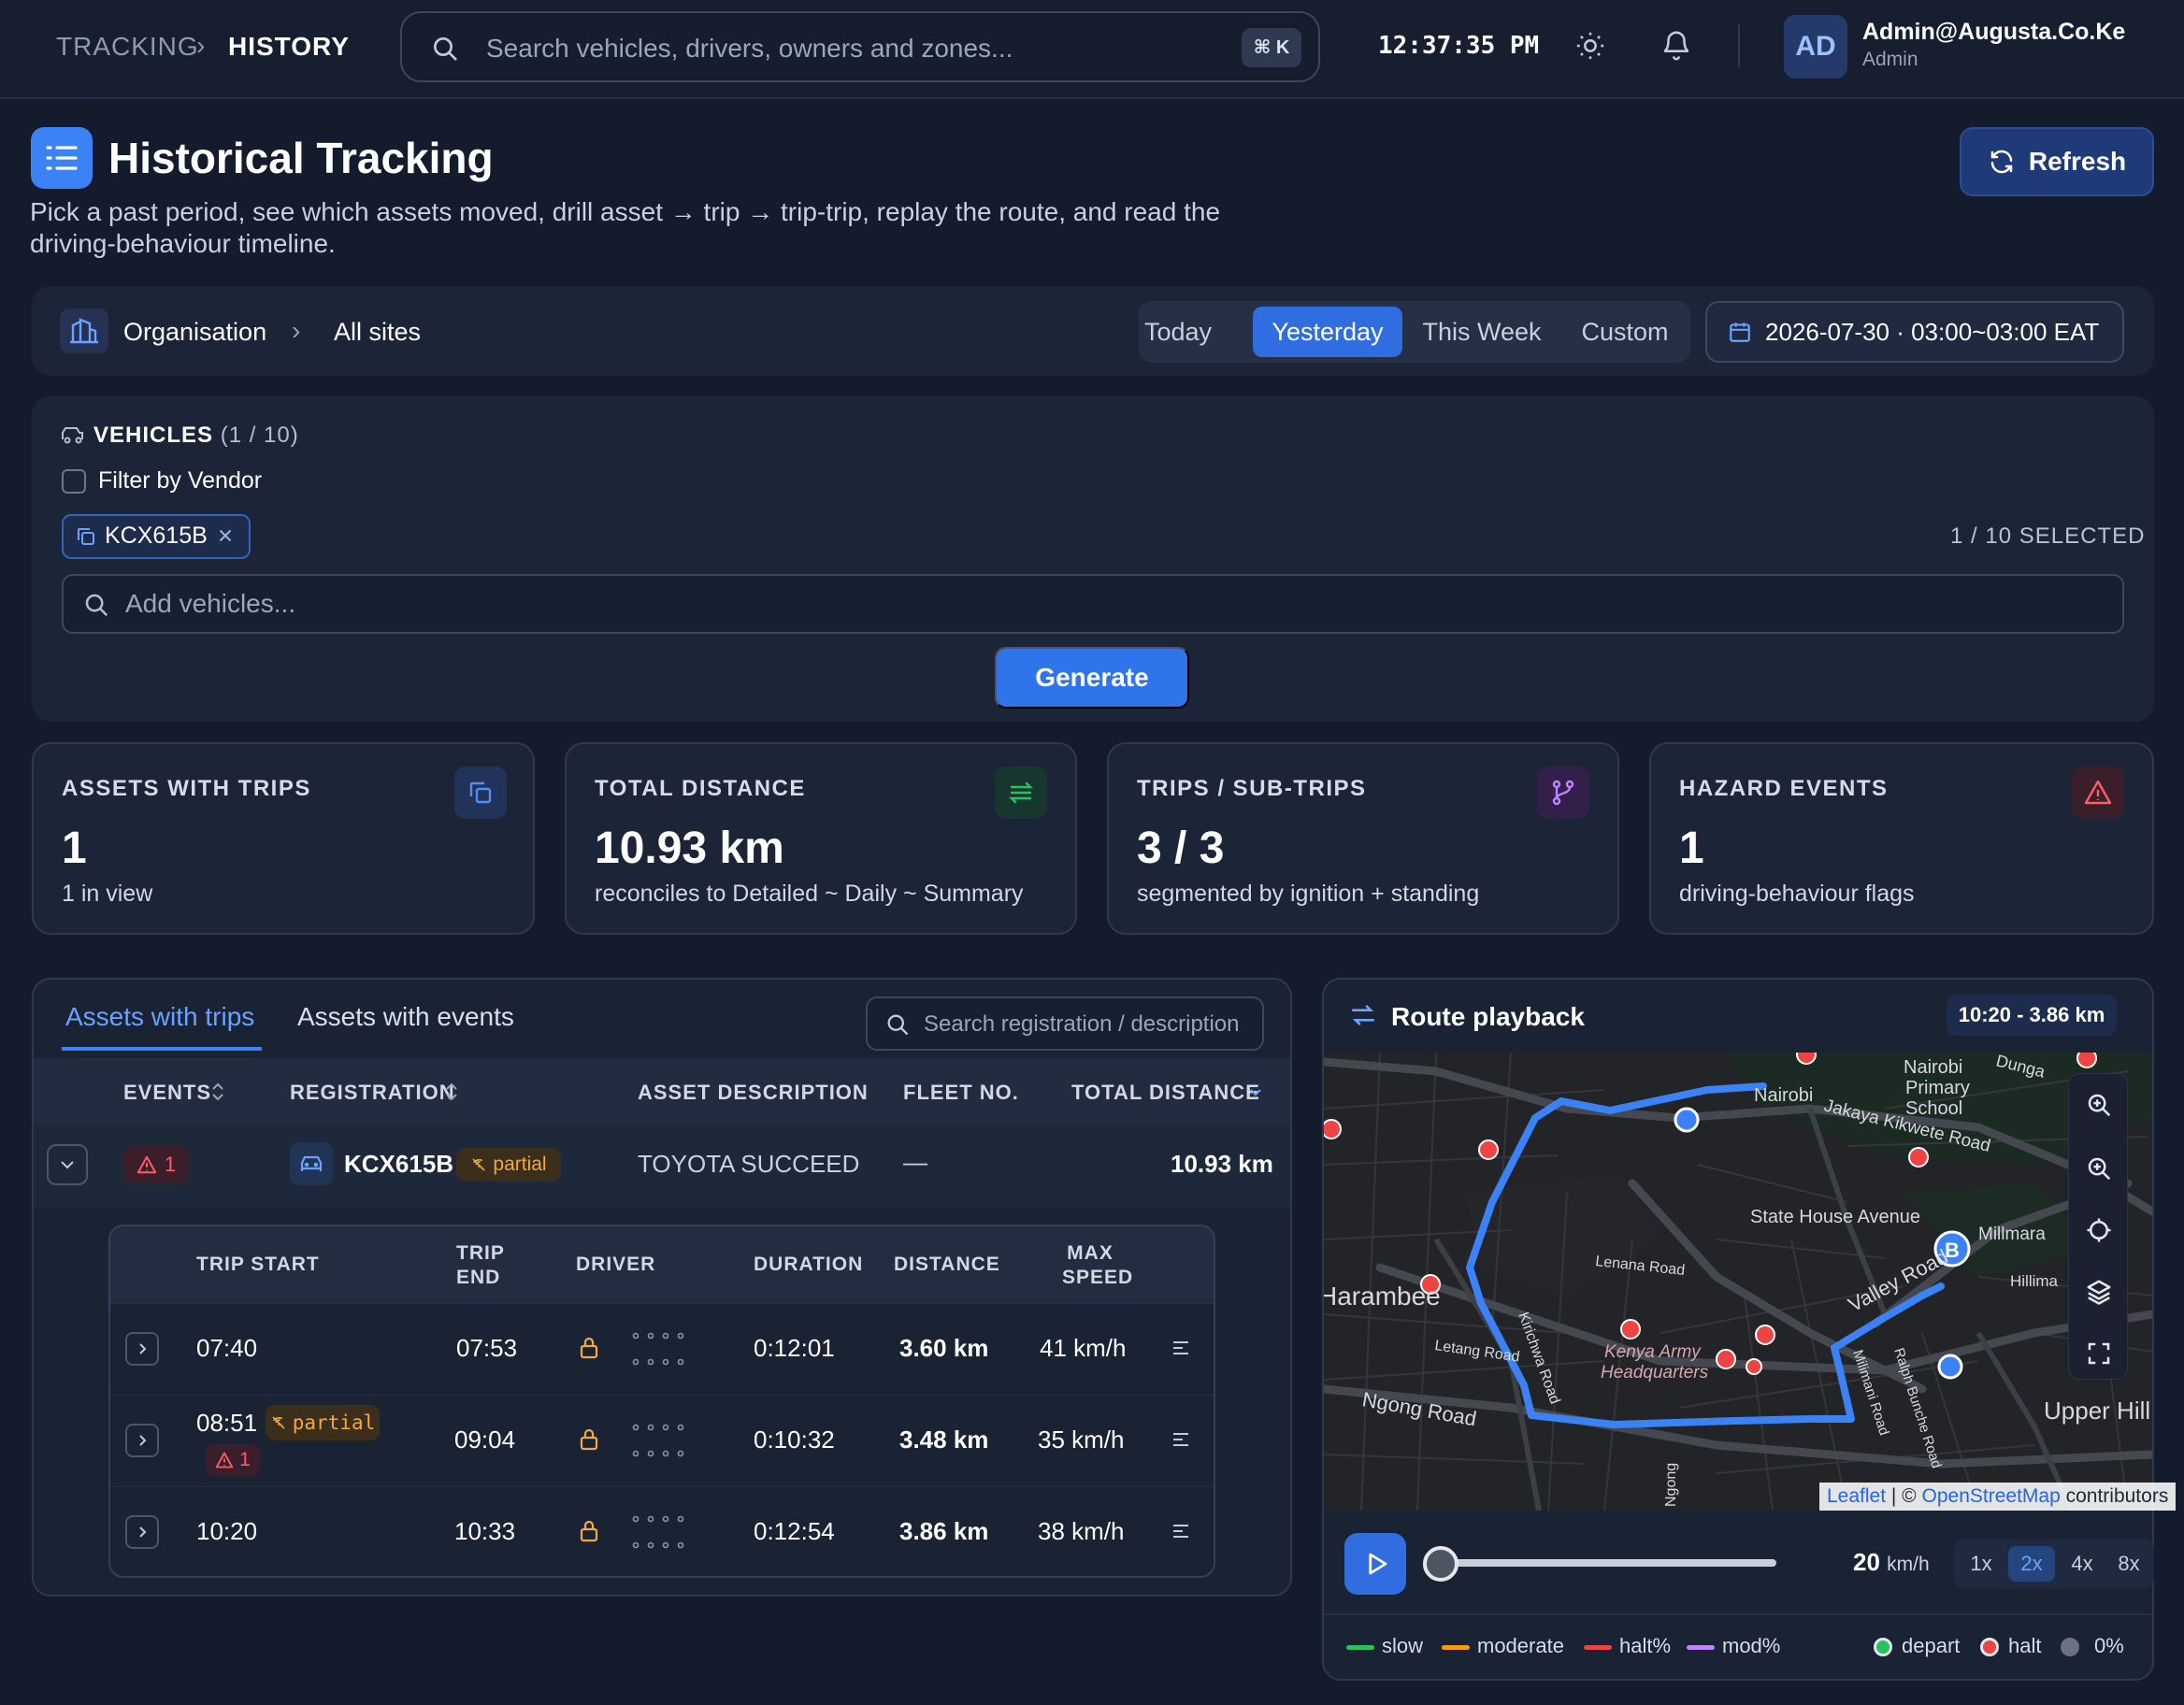  What do you see at coordinates (1065, 1024) in the screenshot?
I see `asset-search-input: Search registration / description` at bounding box center [1065, 1024].